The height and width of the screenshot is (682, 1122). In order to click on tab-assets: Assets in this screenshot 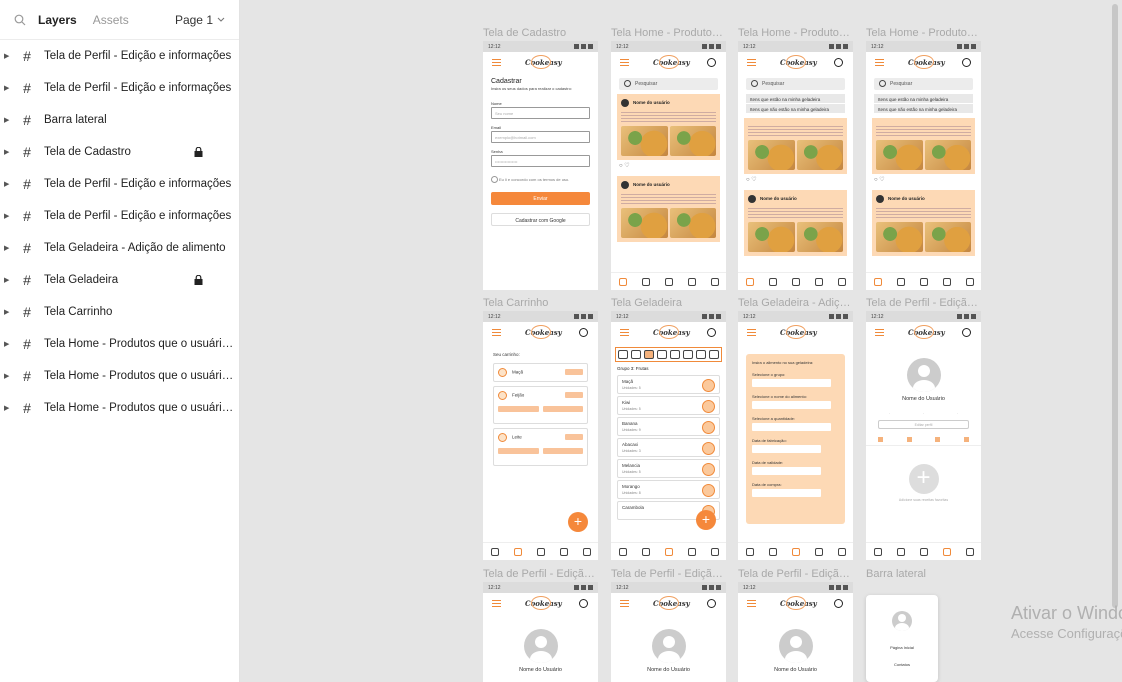, I will do `click(111, 20)`.